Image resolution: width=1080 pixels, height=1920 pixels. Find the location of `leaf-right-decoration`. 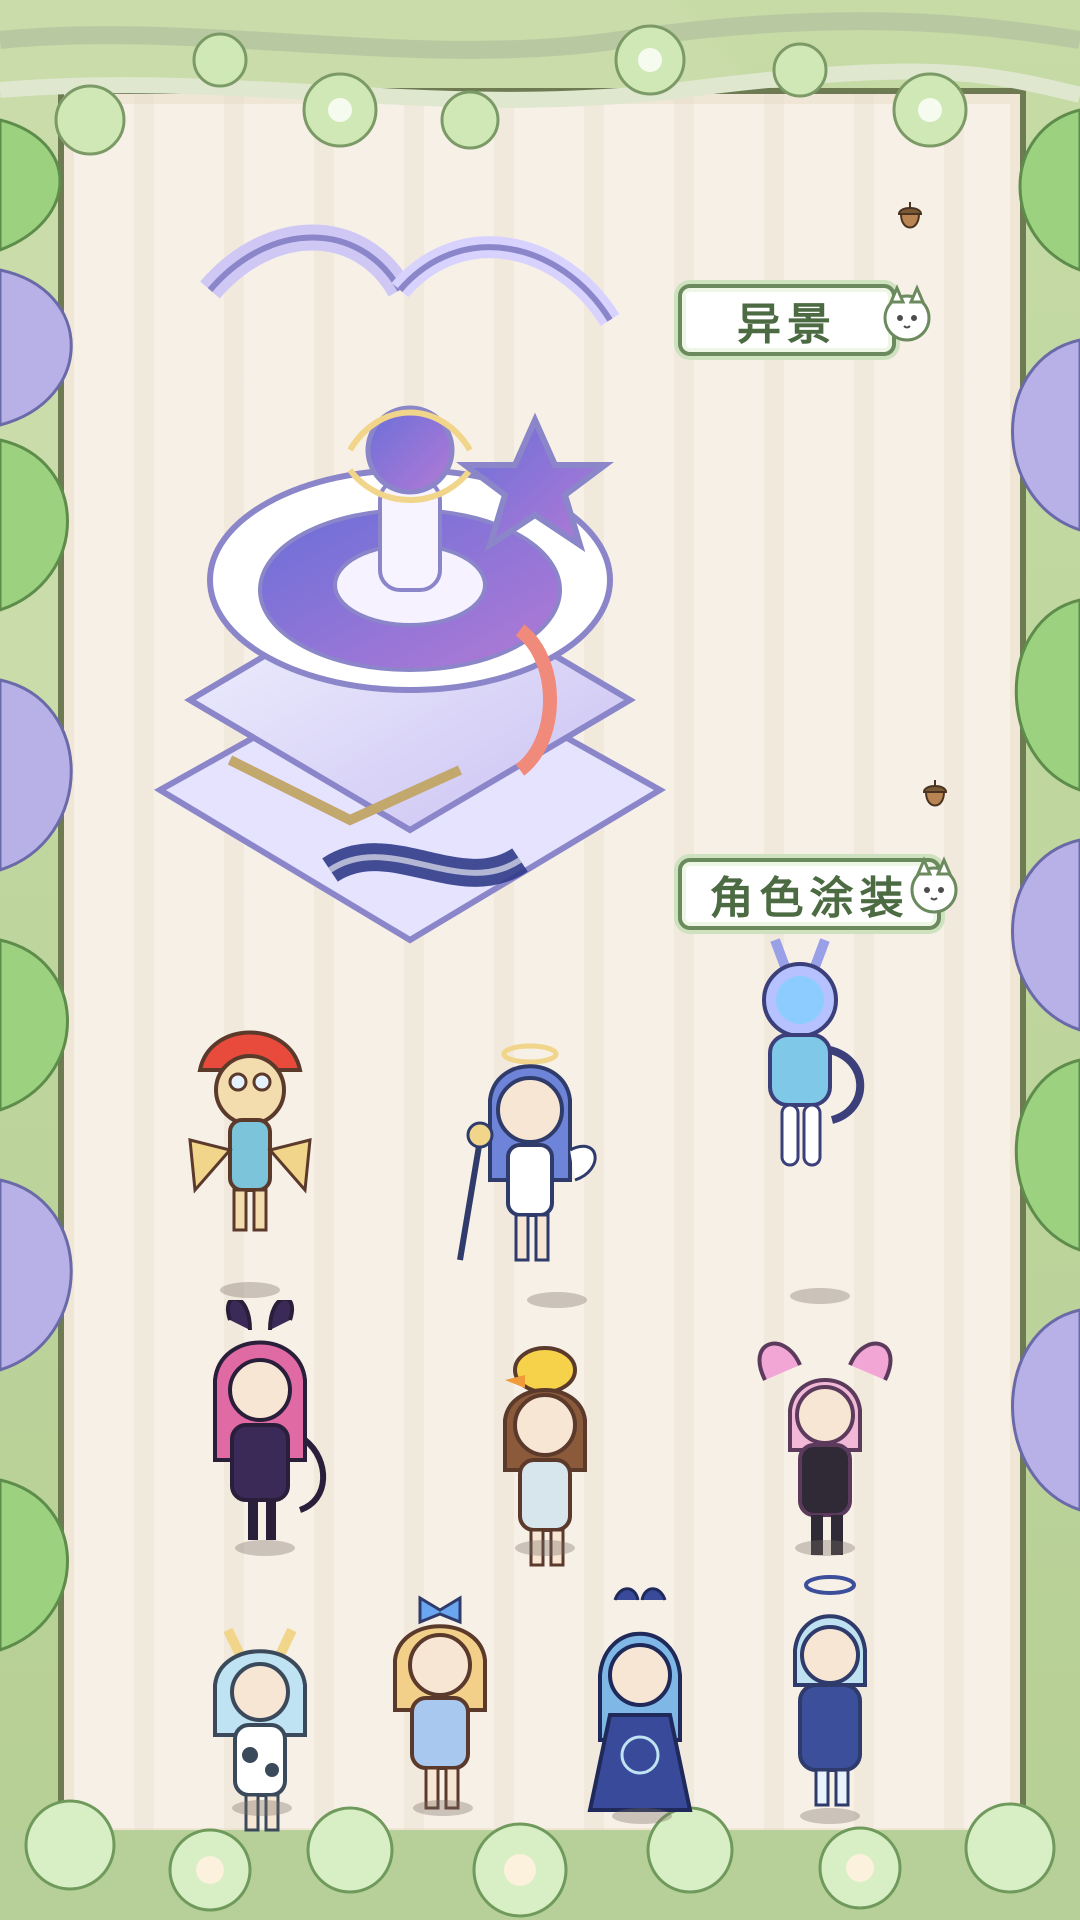

leaf-right-decoration is located at coordinates (1045, 810).